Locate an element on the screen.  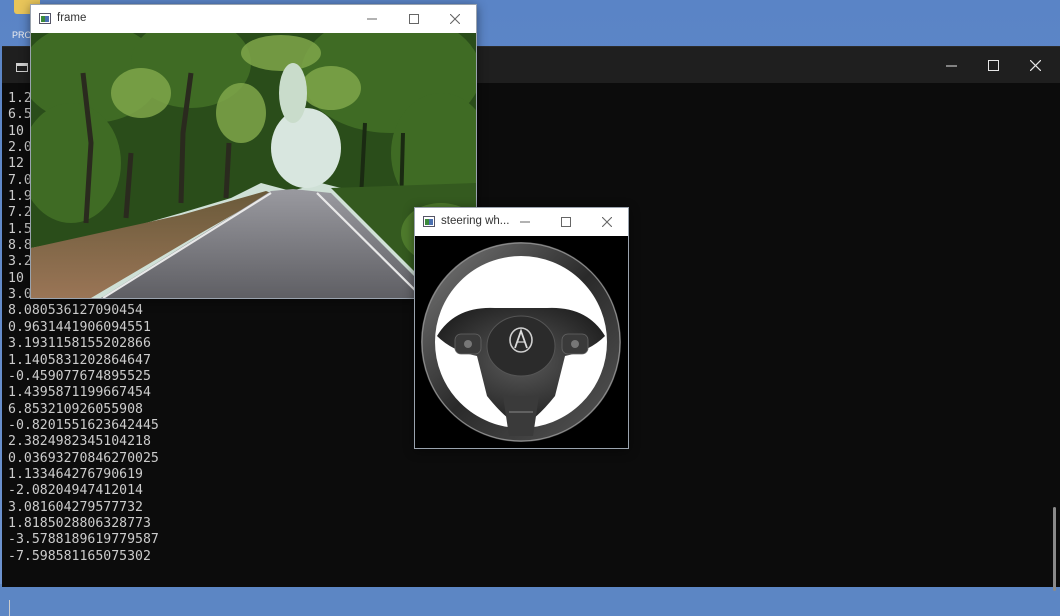
frame-close-button is located at coordinates (455, 19).